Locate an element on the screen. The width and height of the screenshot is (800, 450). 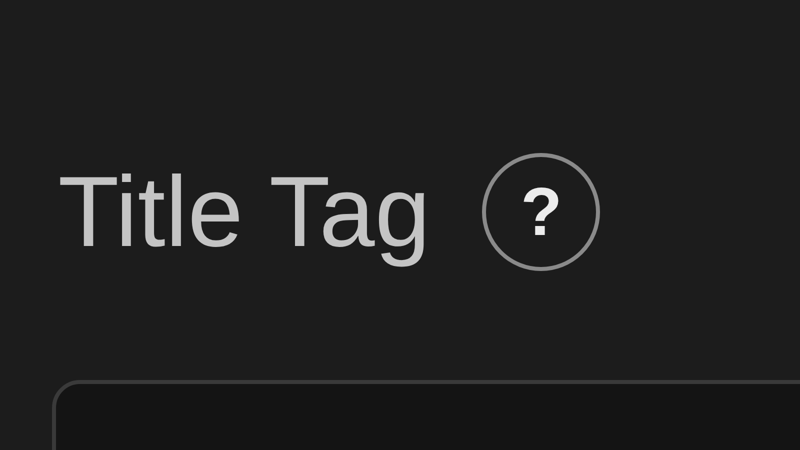
help-button: ? is located at coordinates (541, 212).